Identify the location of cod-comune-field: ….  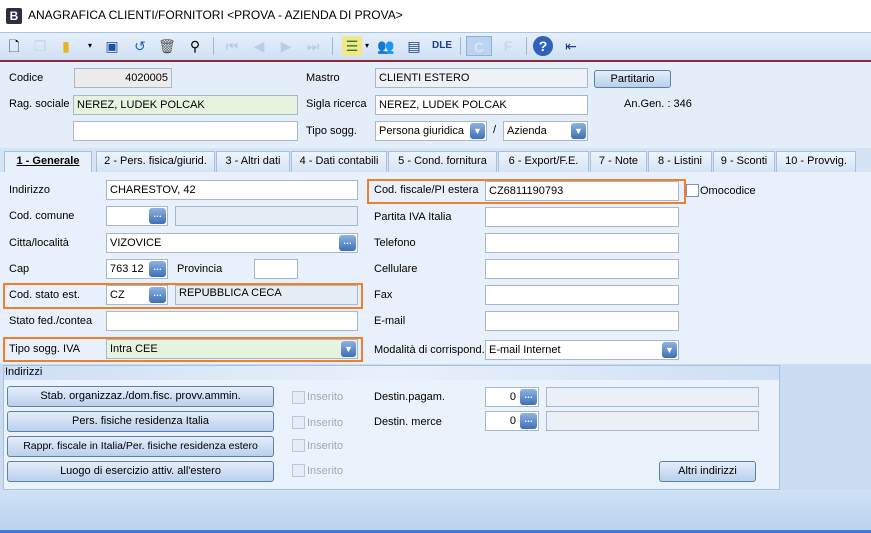
(137, 216).